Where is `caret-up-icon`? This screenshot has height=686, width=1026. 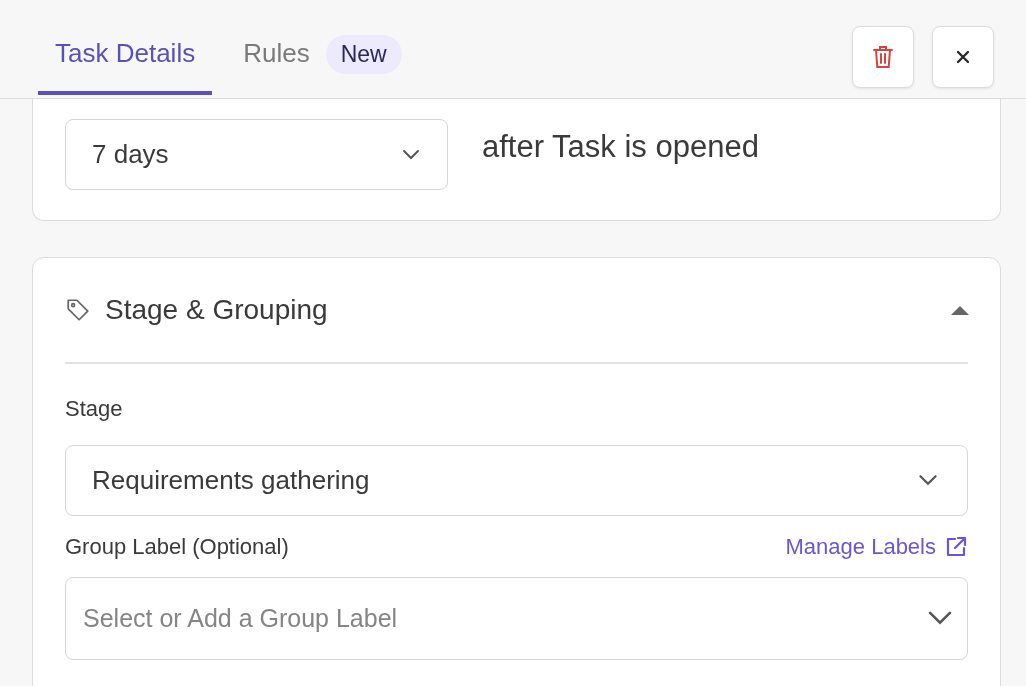 caret-up-icon is located at coordinates (960, 310).